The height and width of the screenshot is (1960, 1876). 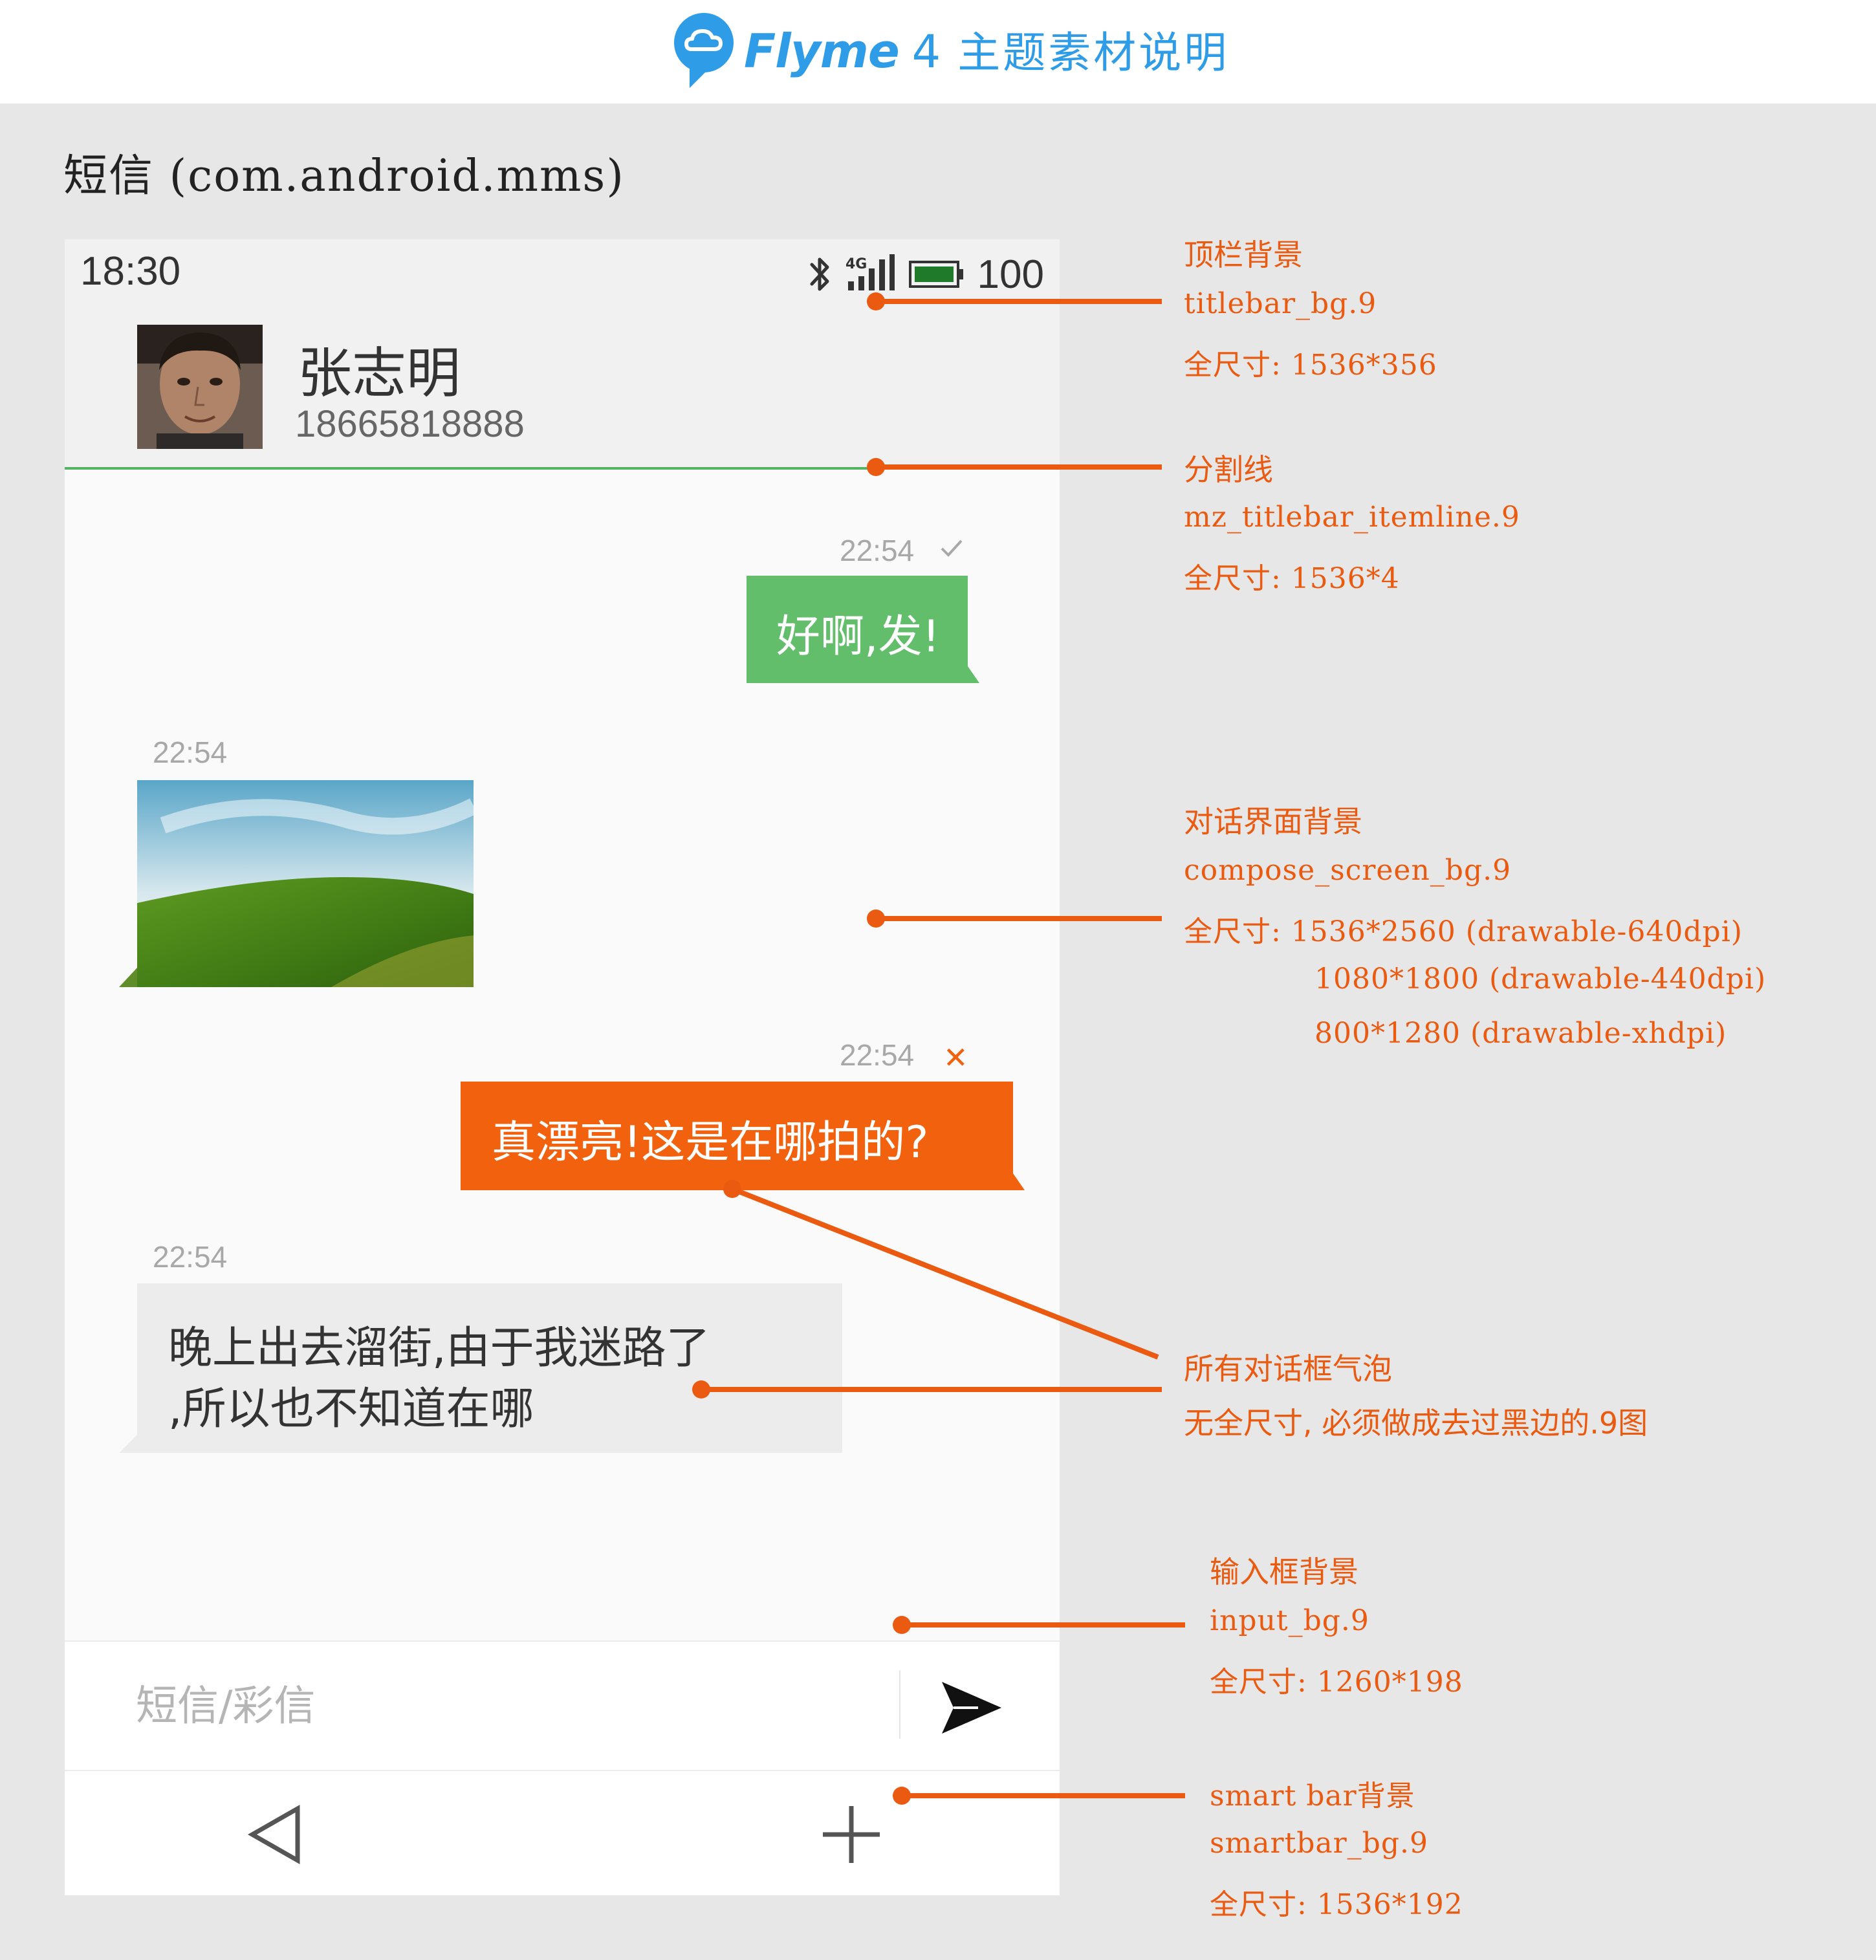 I want to click on annotation-input-size: 全尺寸: 1260*198, so click(x=1337, y=1682).